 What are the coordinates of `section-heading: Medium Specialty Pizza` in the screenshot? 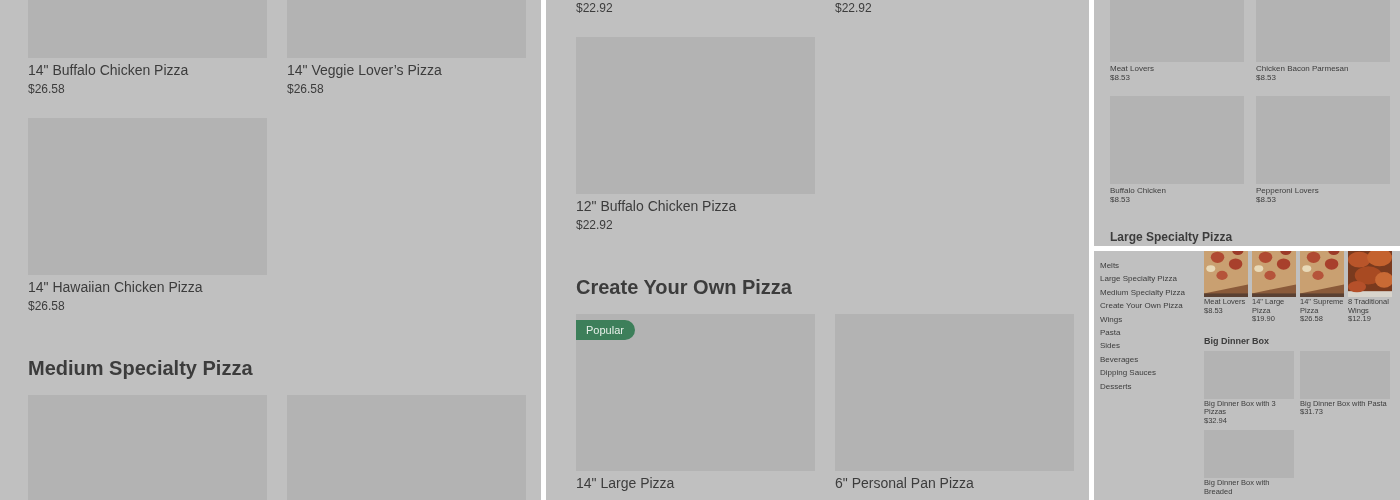 It's located at (141, 368).